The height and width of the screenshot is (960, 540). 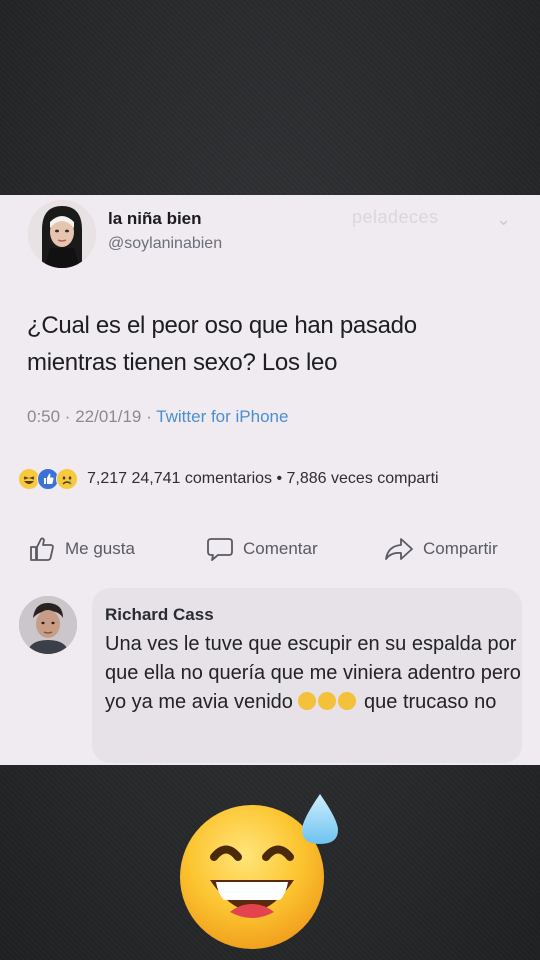 What do you see at coordinates (107, 478) in the screenshot?
I see `reaction-count: 7,217` at bounding box center [107, 478].